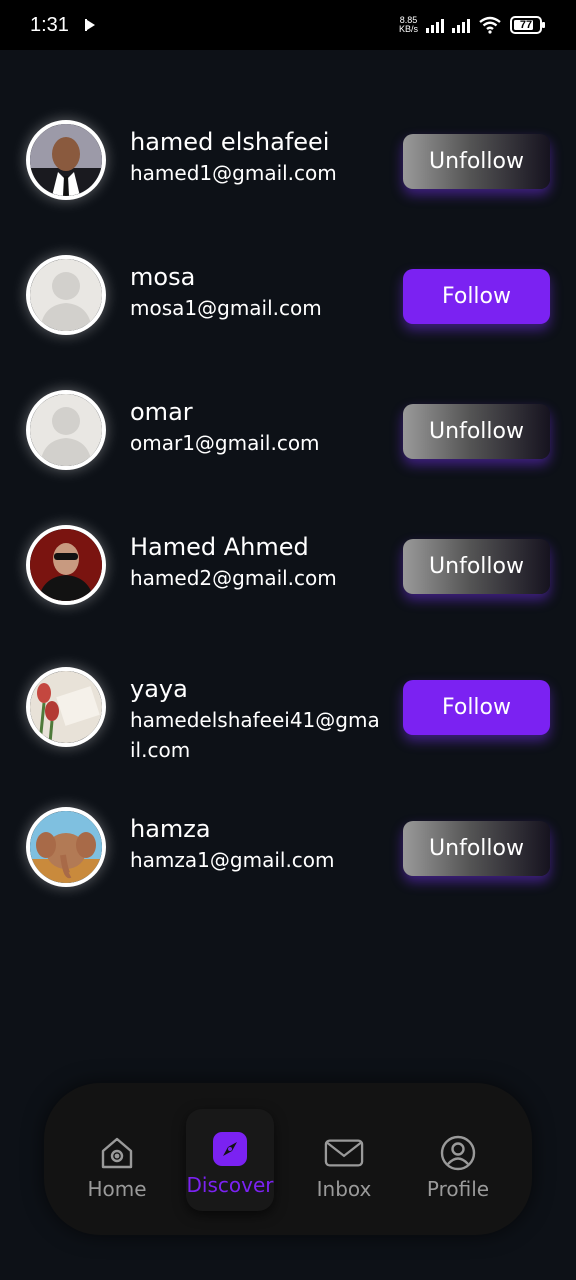 This screenshot has width=576, height=1280. What do you see at coordinates (408, 29) in the screenshot?
I see `network-speed-unit: KB/s` at bounding box center [408, 29].